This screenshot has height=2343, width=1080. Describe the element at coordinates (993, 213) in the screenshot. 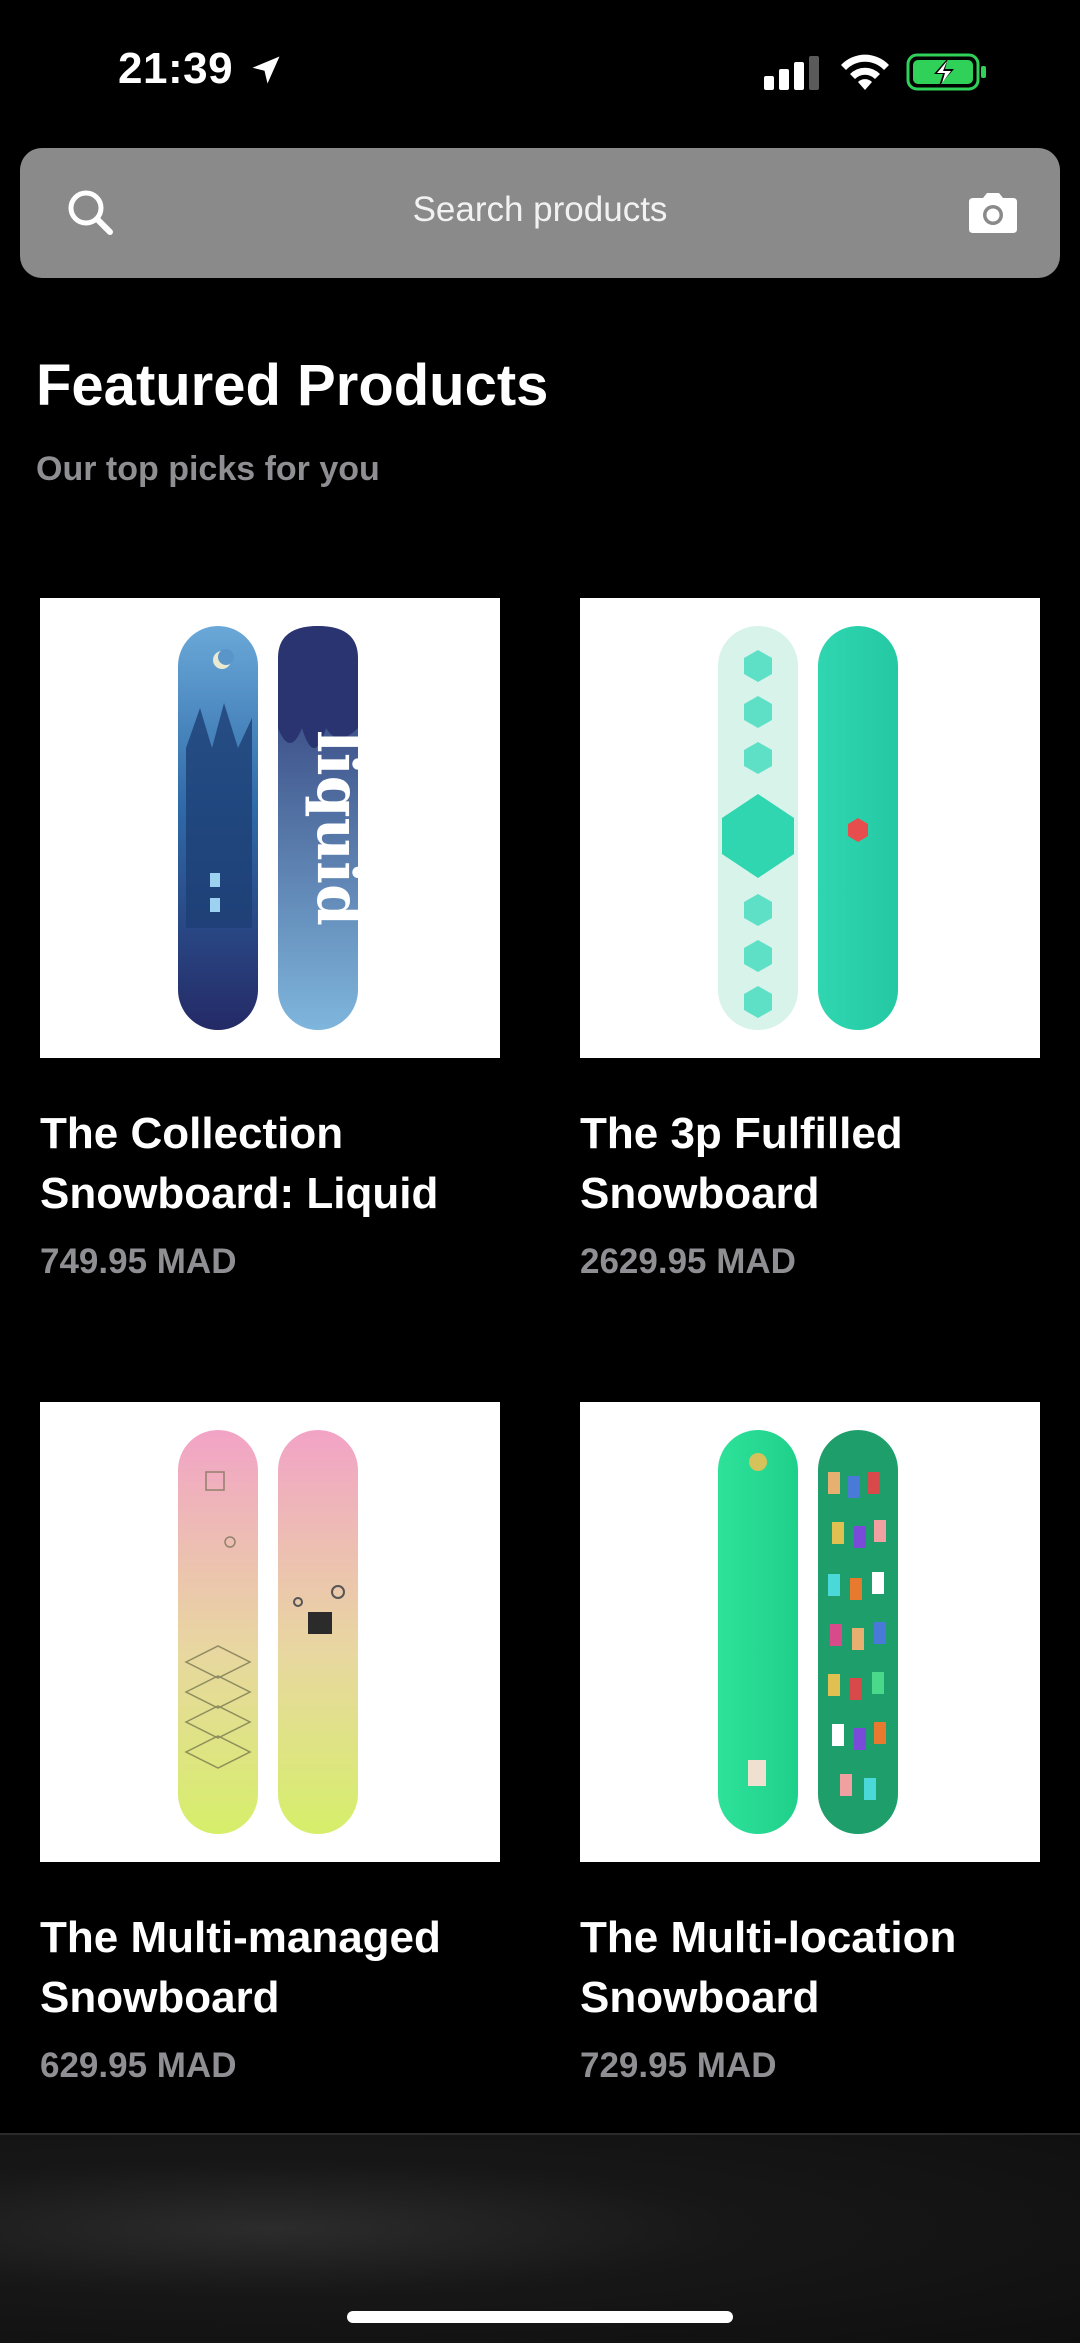

I see `camera-icon` at that location.